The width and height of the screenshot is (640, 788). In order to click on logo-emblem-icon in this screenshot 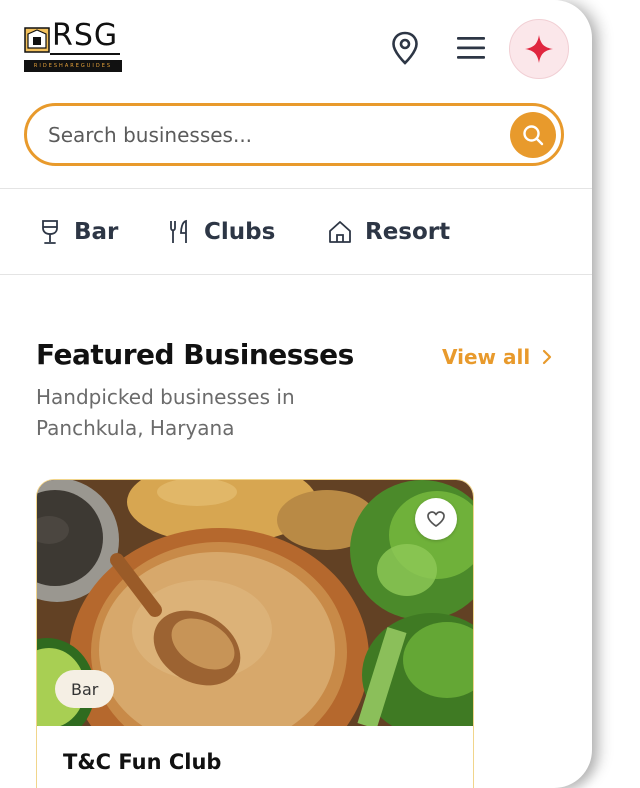, I will do `click(37, 40)`.